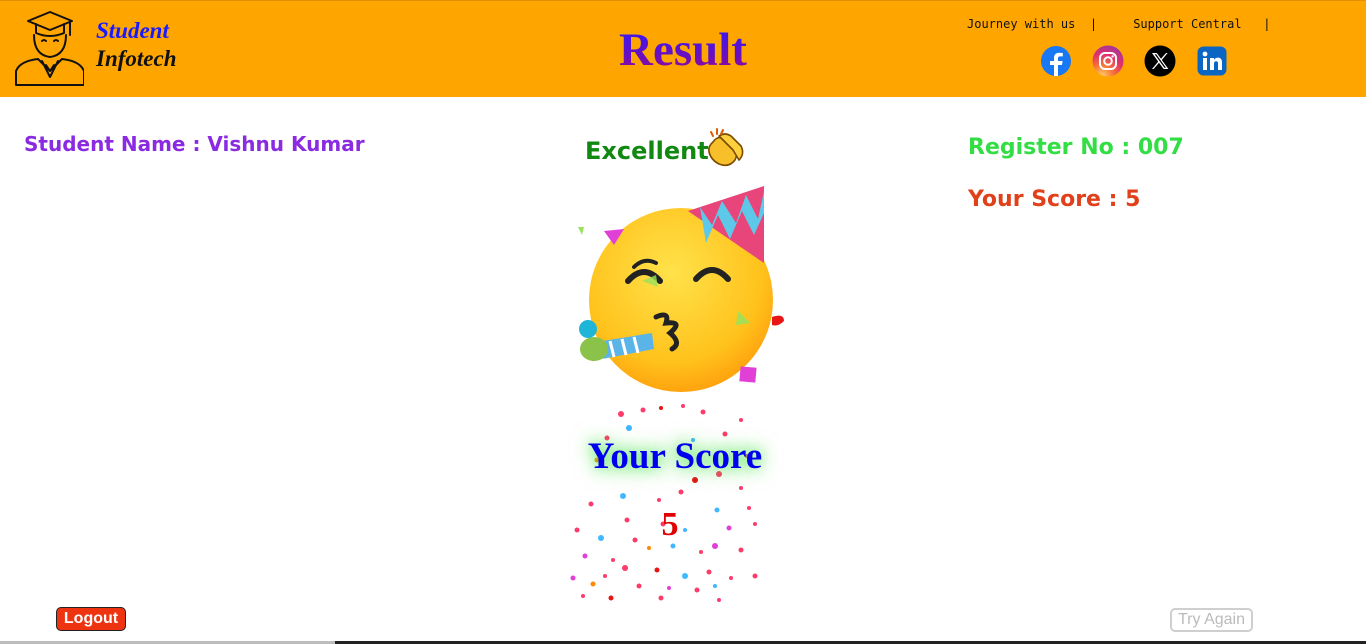 This screenshot has width=1366, height=644. What do you see at coordinates (1160, 61) in the screenshot?
I see `x-twitter-icon` at bounding box center [1160, 61].